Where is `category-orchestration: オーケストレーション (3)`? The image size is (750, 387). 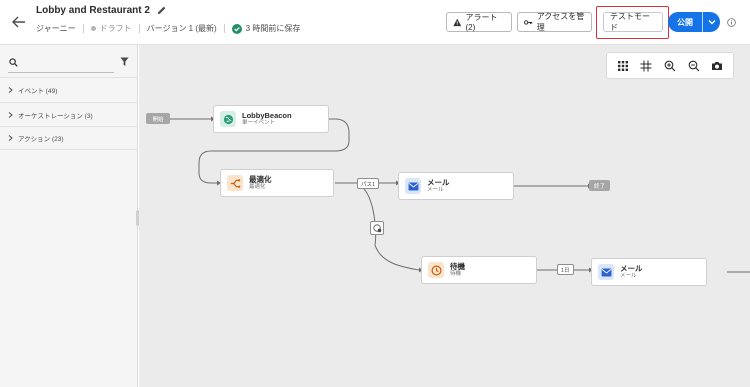
category-orchestration: オーケストレーション (3) is located at coordinates (69, 114).